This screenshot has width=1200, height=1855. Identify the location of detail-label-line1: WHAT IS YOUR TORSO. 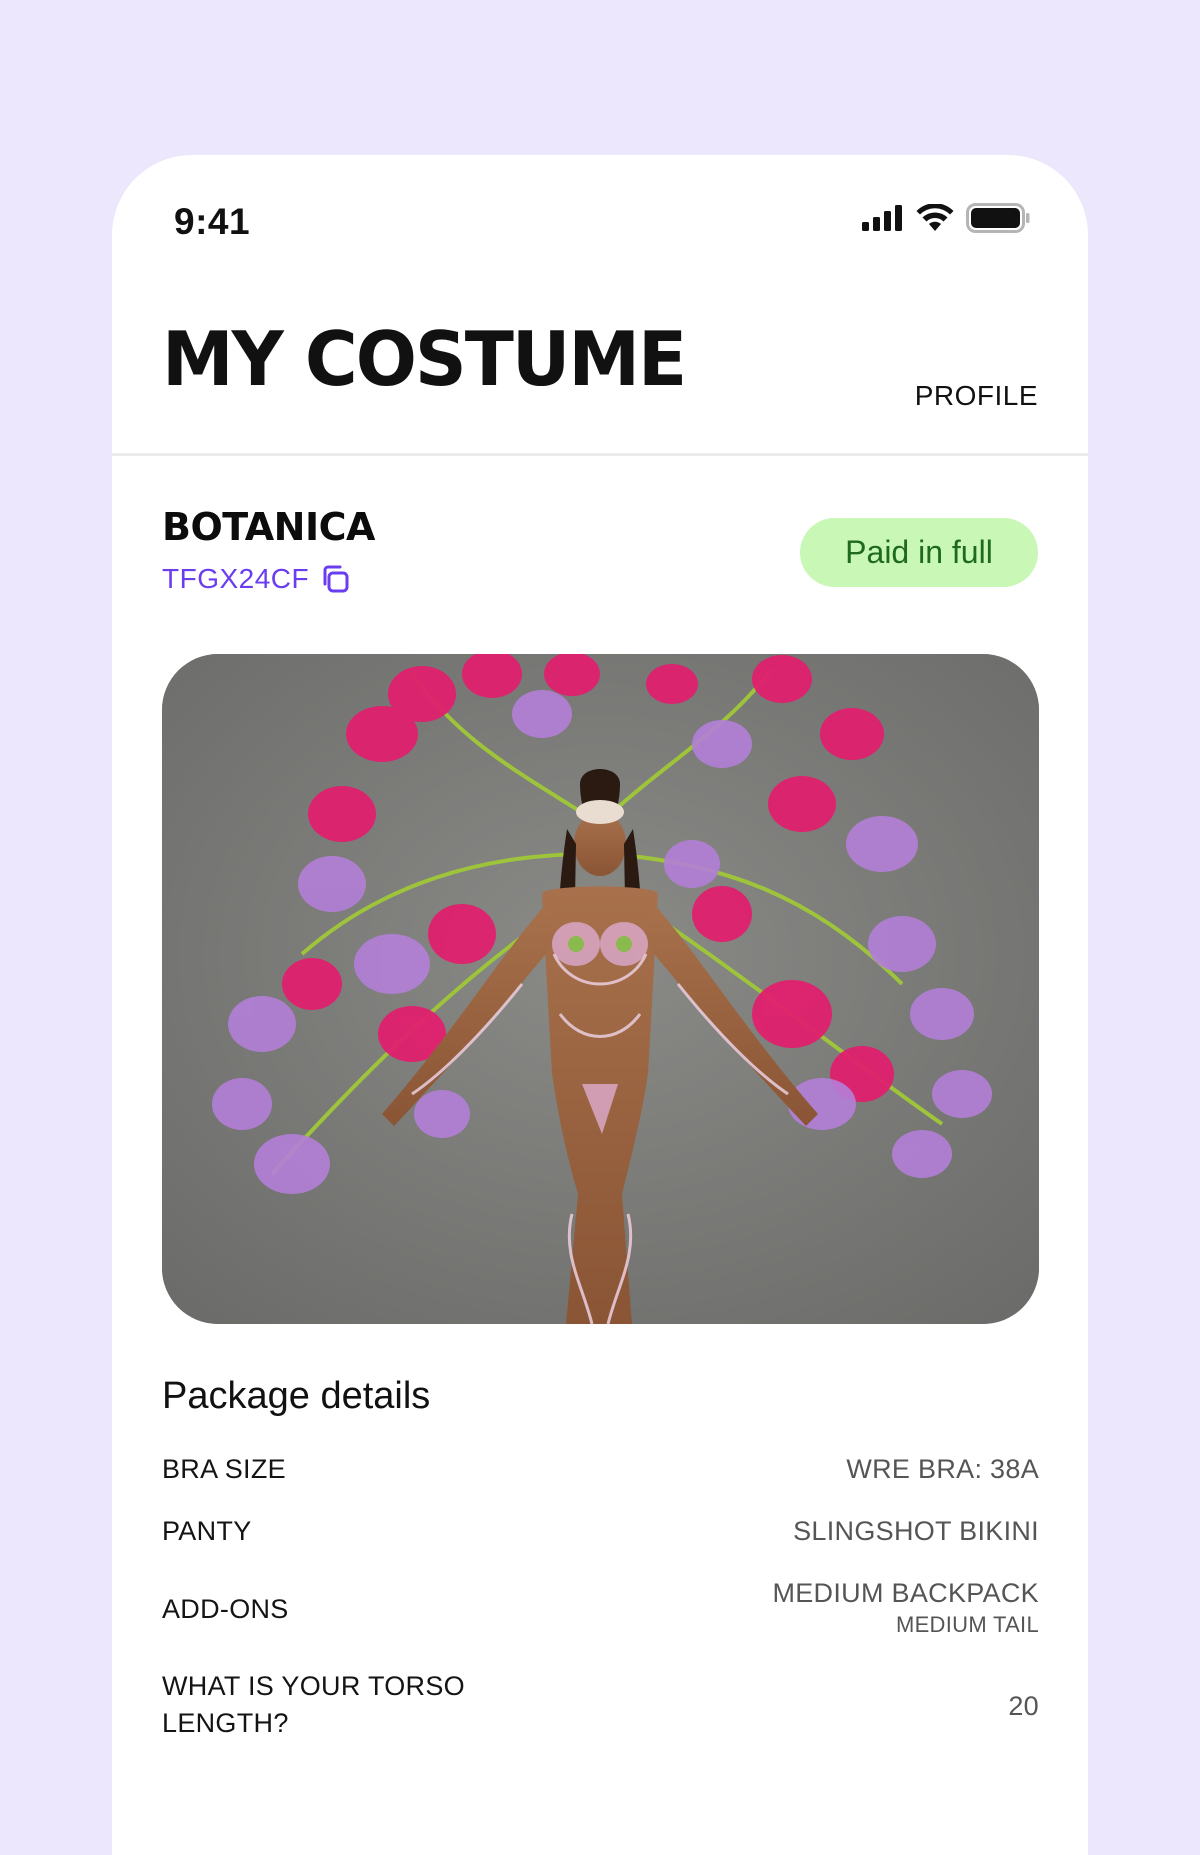
(313, 1686).